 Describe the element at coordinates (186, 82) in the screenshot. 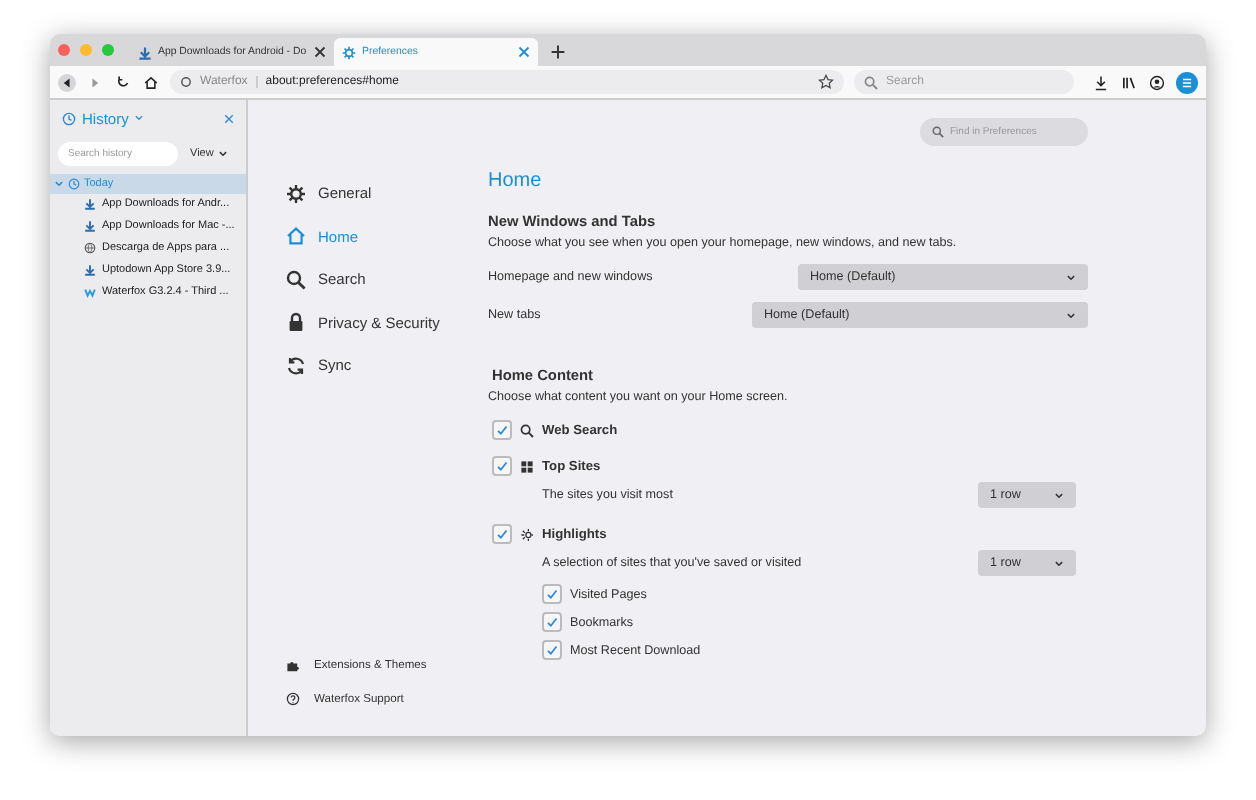

I see `circle-icon` at that location.